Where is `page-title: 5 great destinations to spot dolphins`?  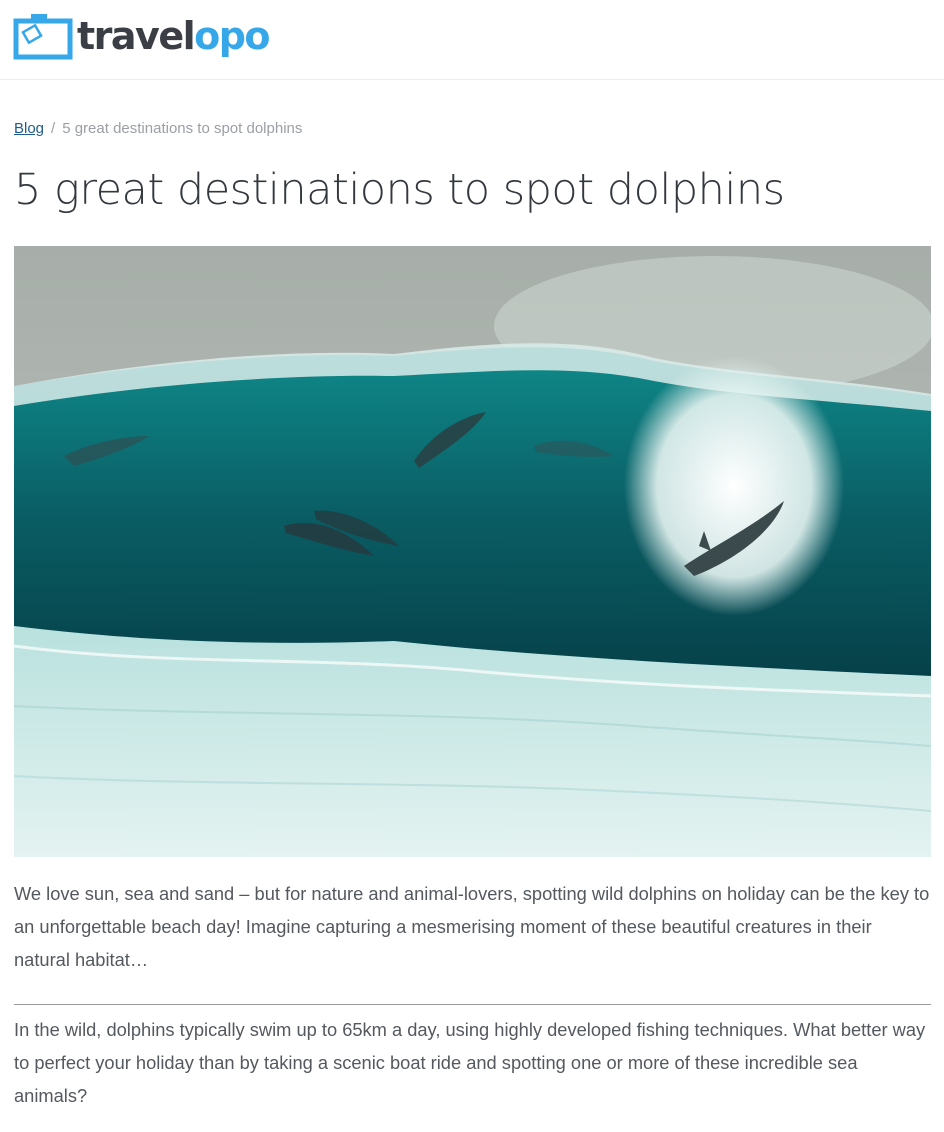
page-title: 5 great destinations to spot dolphins is located at coordinates (399, 190).